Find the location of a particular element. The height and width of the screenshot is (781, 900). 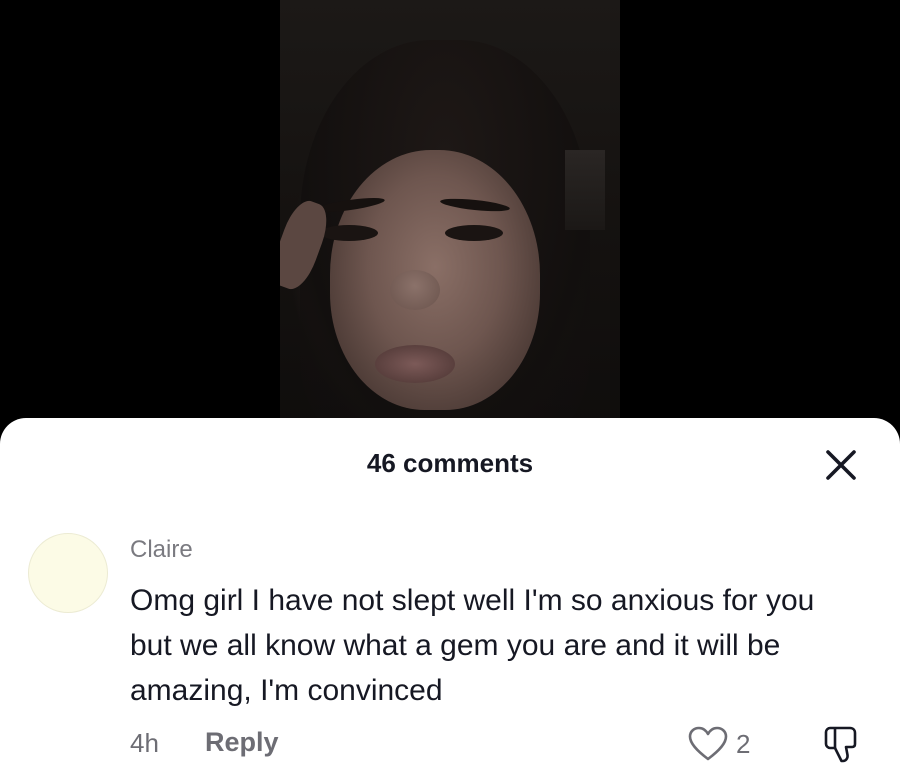

avatar is located at coordinates (68, 573).